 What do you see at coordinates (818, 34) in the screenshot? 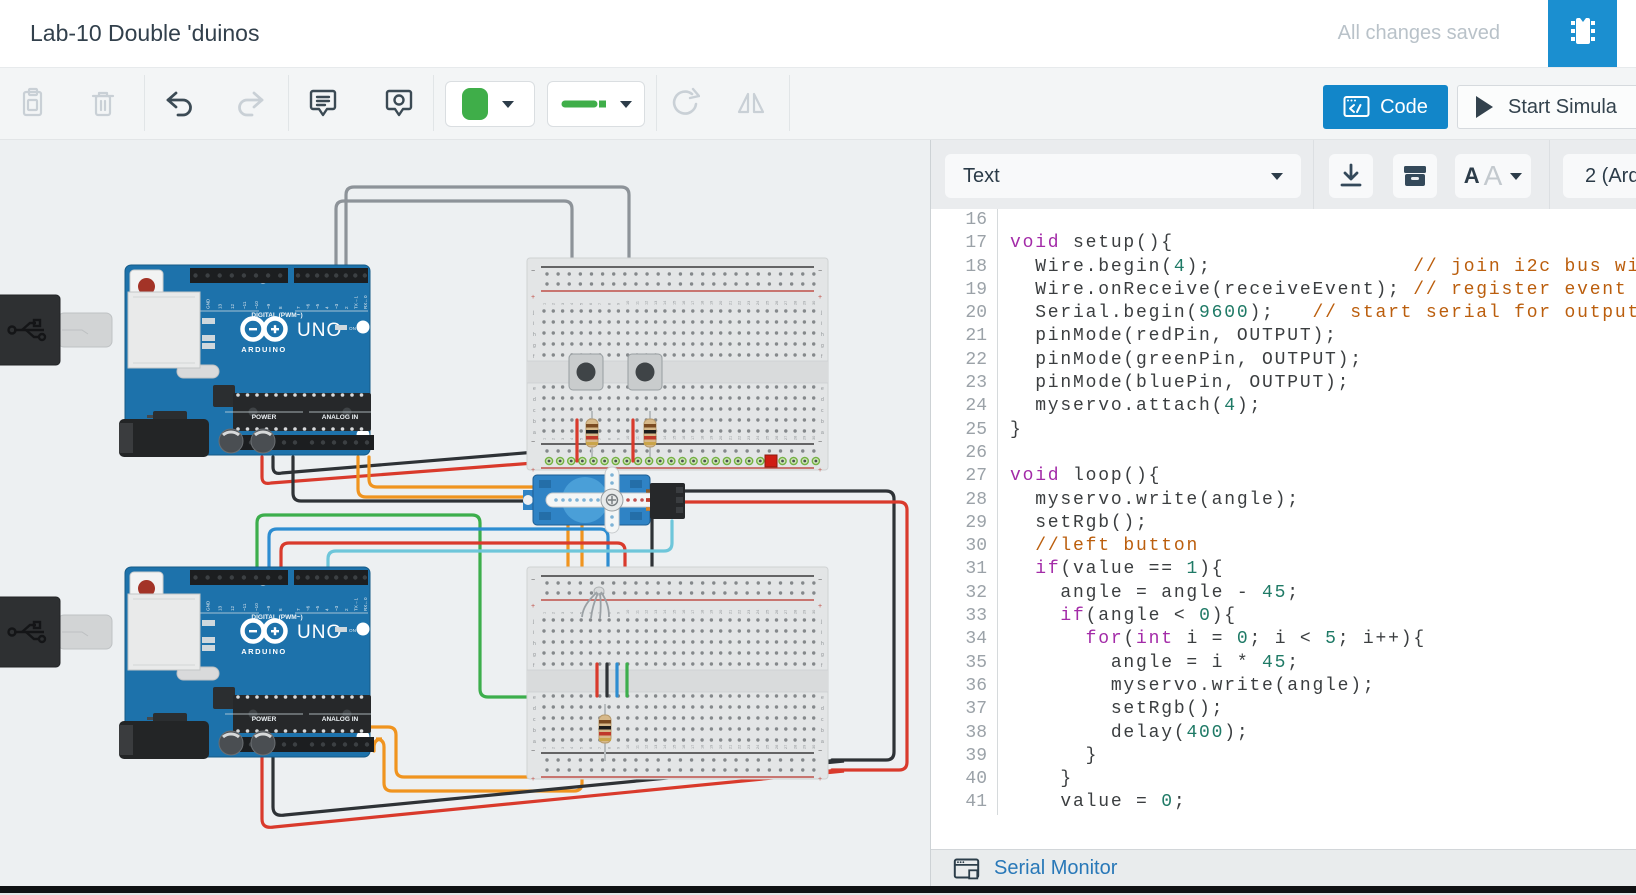
I see `app-header: Lab-10 Double 'duinos All changes saved` at bounding box center [818, 34].